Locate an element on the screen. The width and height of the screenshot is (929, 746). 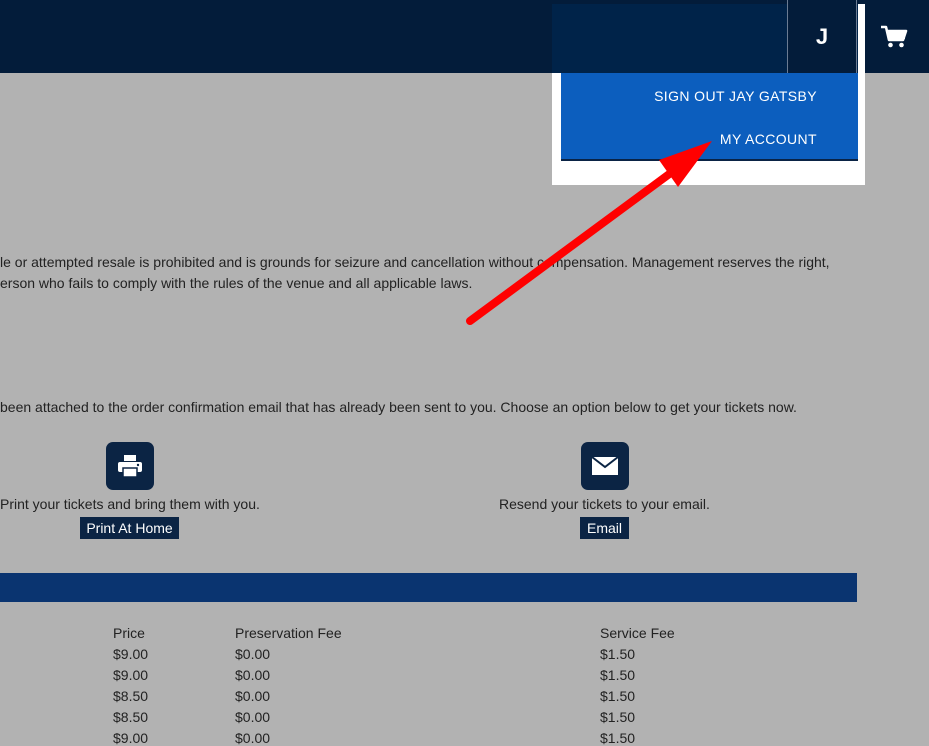
column-header-preservation-fee: Preservation Fee is located at coordinates (288, 633).